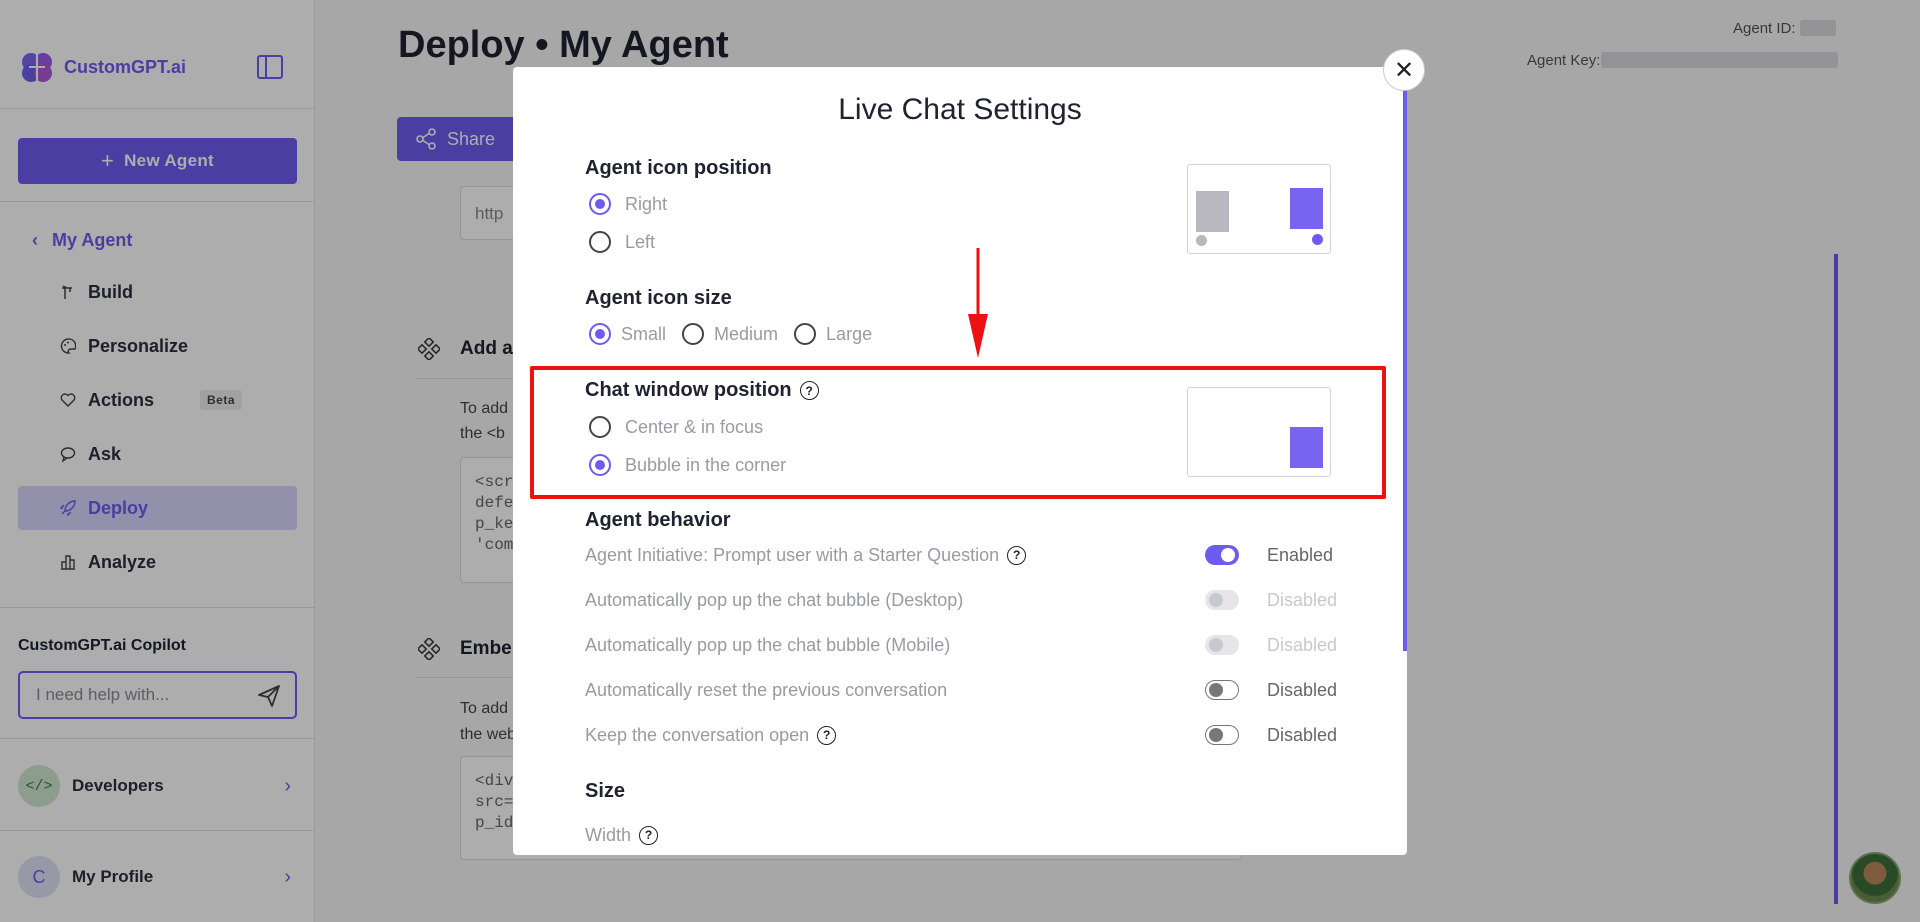 This screenshot has height=922, width=1920. I want to click on popup-mobile-toggle, so click(1222, 645).